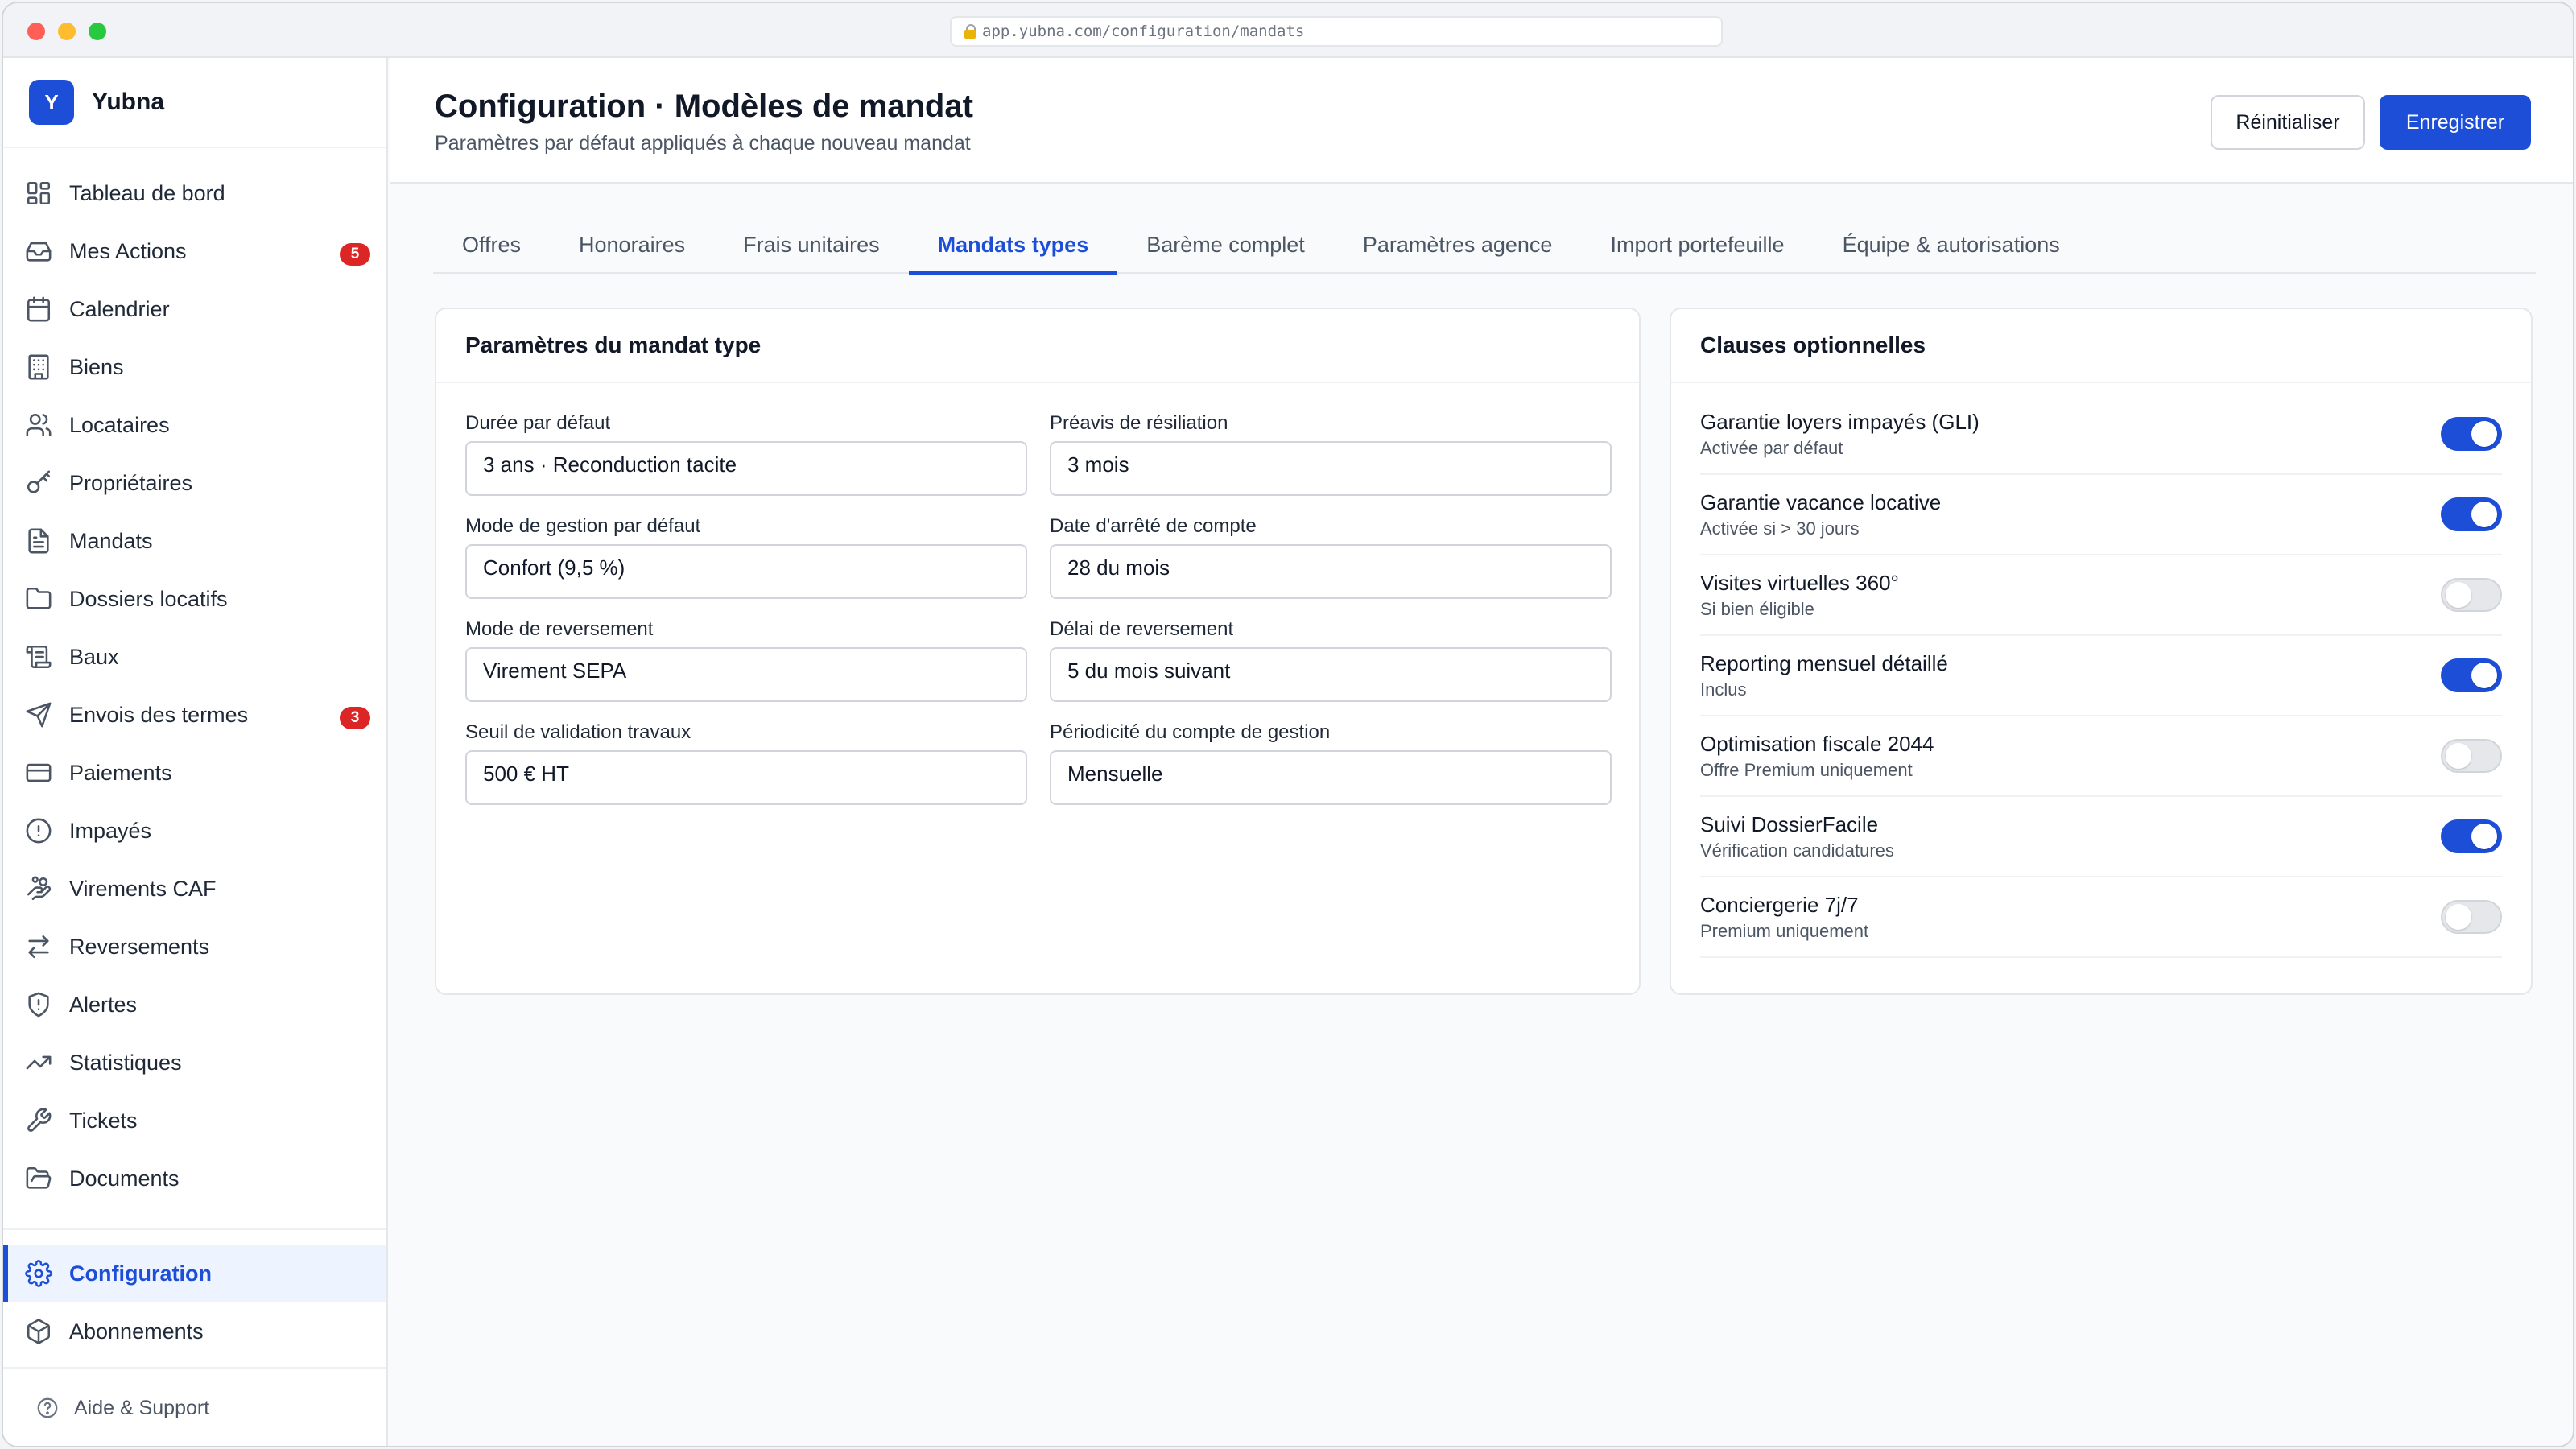 The height and width of the screenshot is (1449, 2576). Describe the element at coordinates (1723, 689) in the screenshot. I see `clause-description: Inclus` at that location.